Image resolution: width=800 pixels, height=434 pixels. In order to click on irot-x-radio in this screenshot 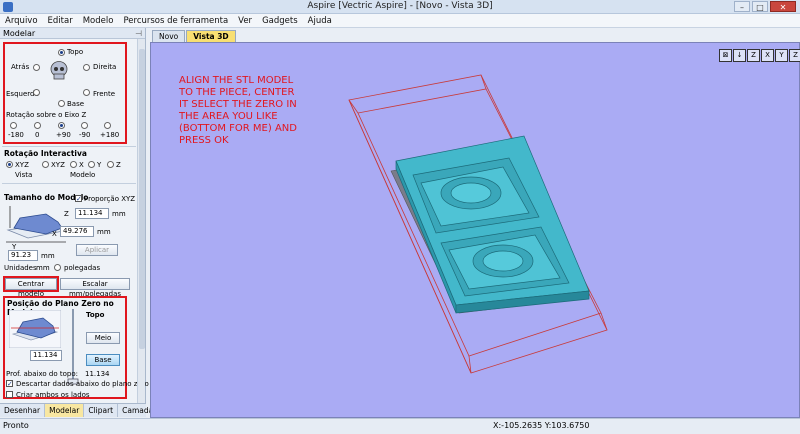, I will do `click(73, 164)`.